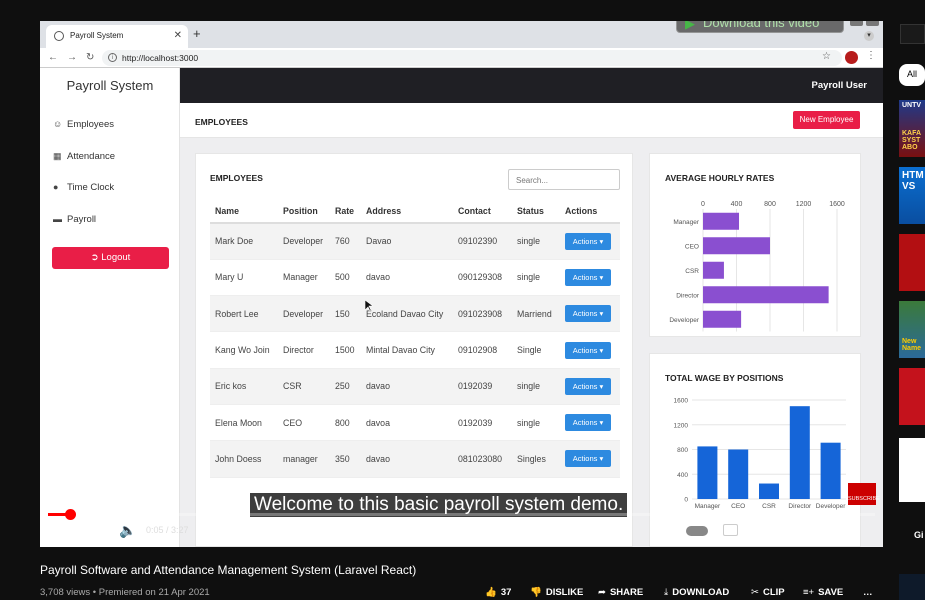  I want to click on user-name: Payroll User, so click(839, 85).